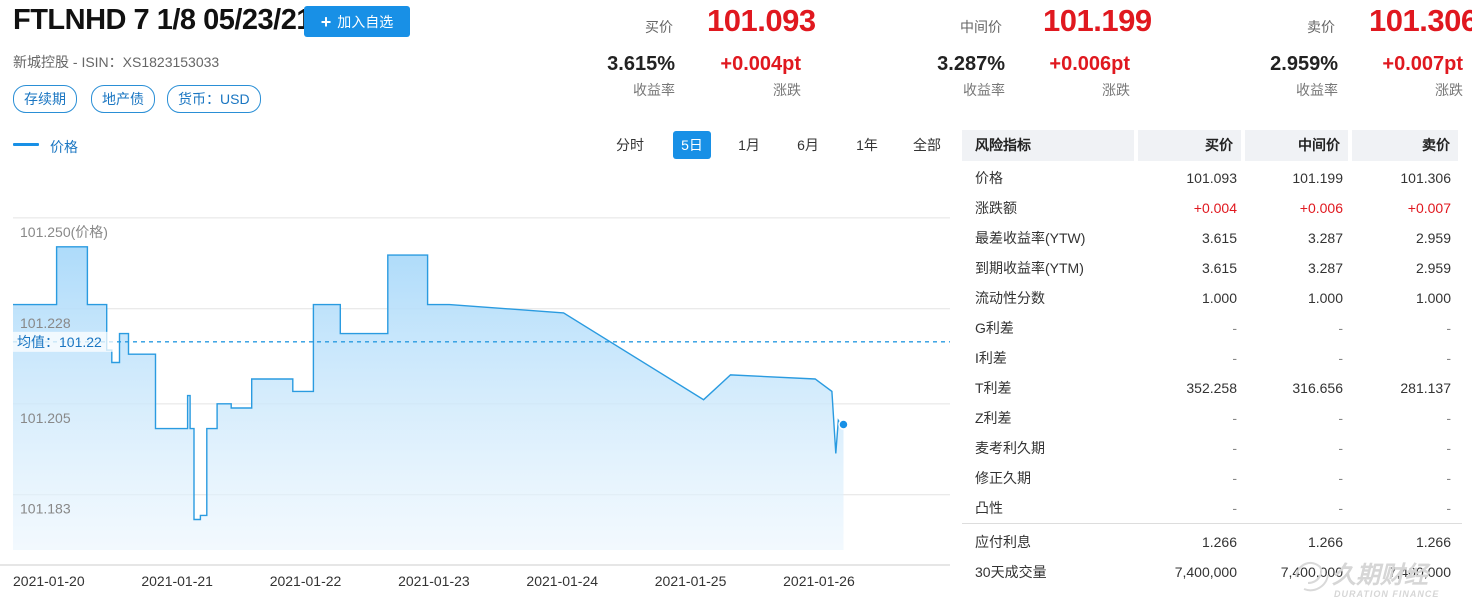 Image resolution: width=1472 pixels, height=600 pixels. What do you see at coordinates (971, 64) in the screenshot?
I see `mid-yield: 3.287%` at bounding box center [971, 64].